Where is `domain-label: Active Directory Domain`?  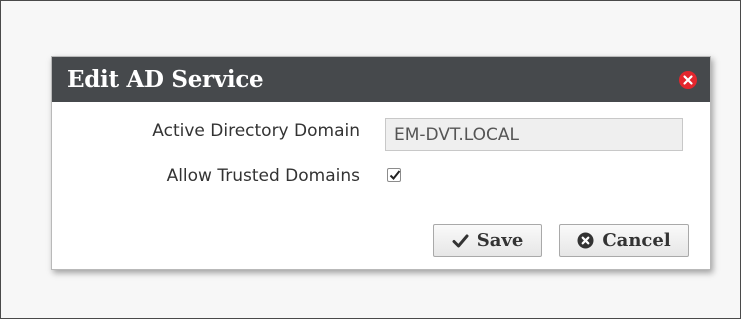 domain-label: Active Directory Domain is located at coordinates (256, 131).